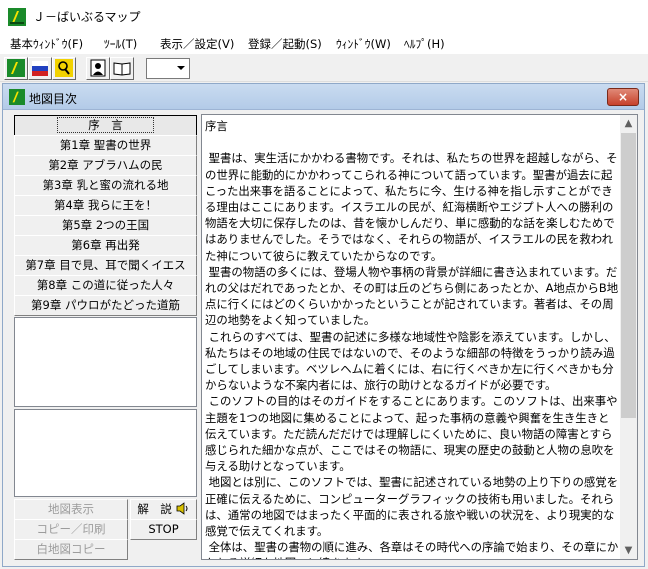 This screenshot has width=648, height=569. I want to click on app-title: Ｊ－ばいぶるマップ, so click(87, 17).